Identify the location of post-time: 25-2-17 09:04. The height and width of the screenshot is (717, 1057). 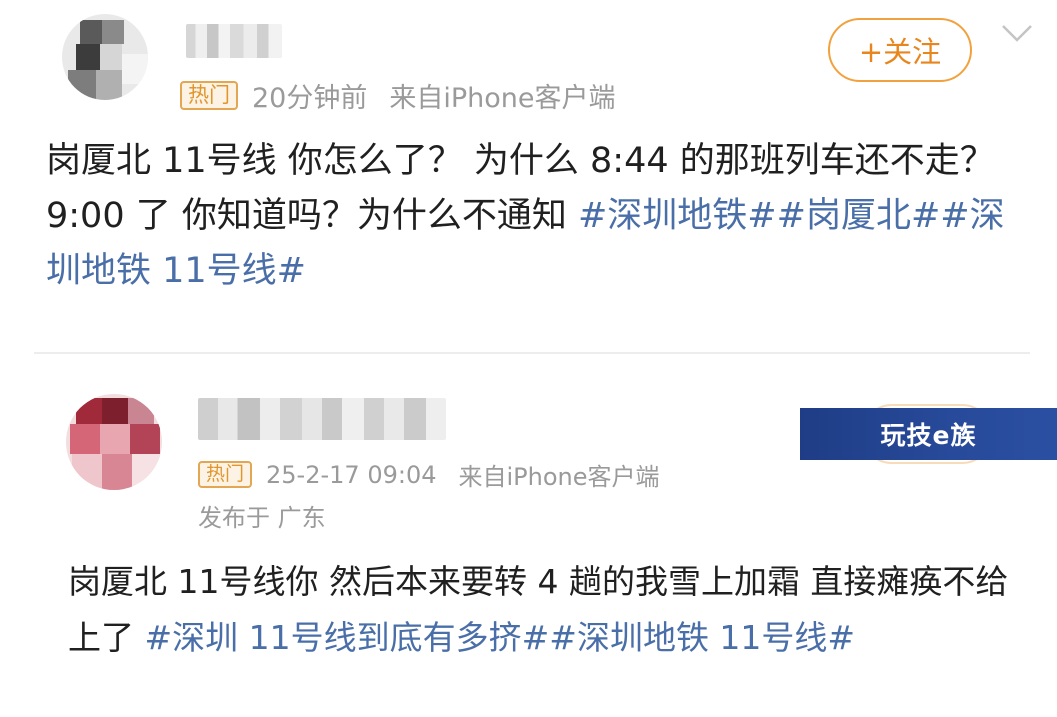
(351, 474).